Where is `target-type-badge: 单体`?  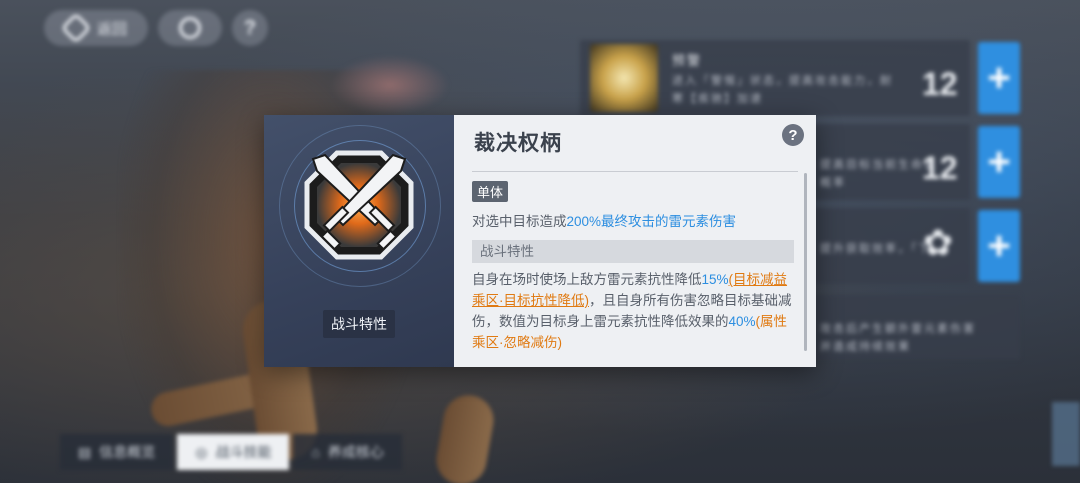 target-type-badge: 单体 is located at coordinates (490, 191).